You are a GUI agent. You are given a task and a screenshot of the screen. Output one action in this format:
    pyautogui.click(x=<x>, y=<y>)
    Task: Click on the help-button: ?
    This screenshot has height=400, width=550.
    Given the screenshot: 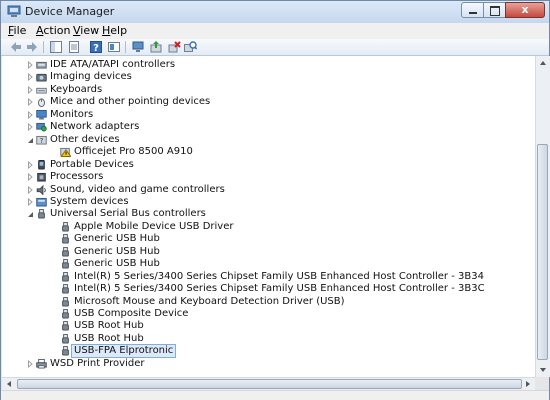 What is the action you would take?
    pyautogui.click(x=96, y=47)
    